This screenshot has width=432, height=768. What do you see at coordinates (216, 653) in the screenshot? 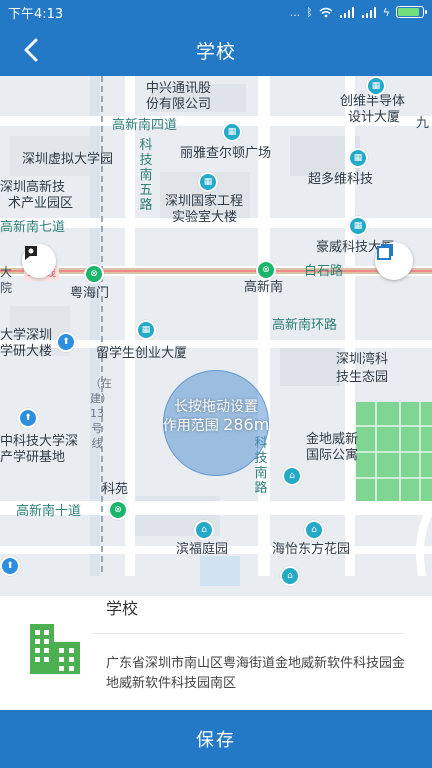
I see `place-info-panel: 学校 广东省深圳市南山区粤海街道金地威新软件科技园金地威新软件科技园南区` at bounding box center [216, 653].